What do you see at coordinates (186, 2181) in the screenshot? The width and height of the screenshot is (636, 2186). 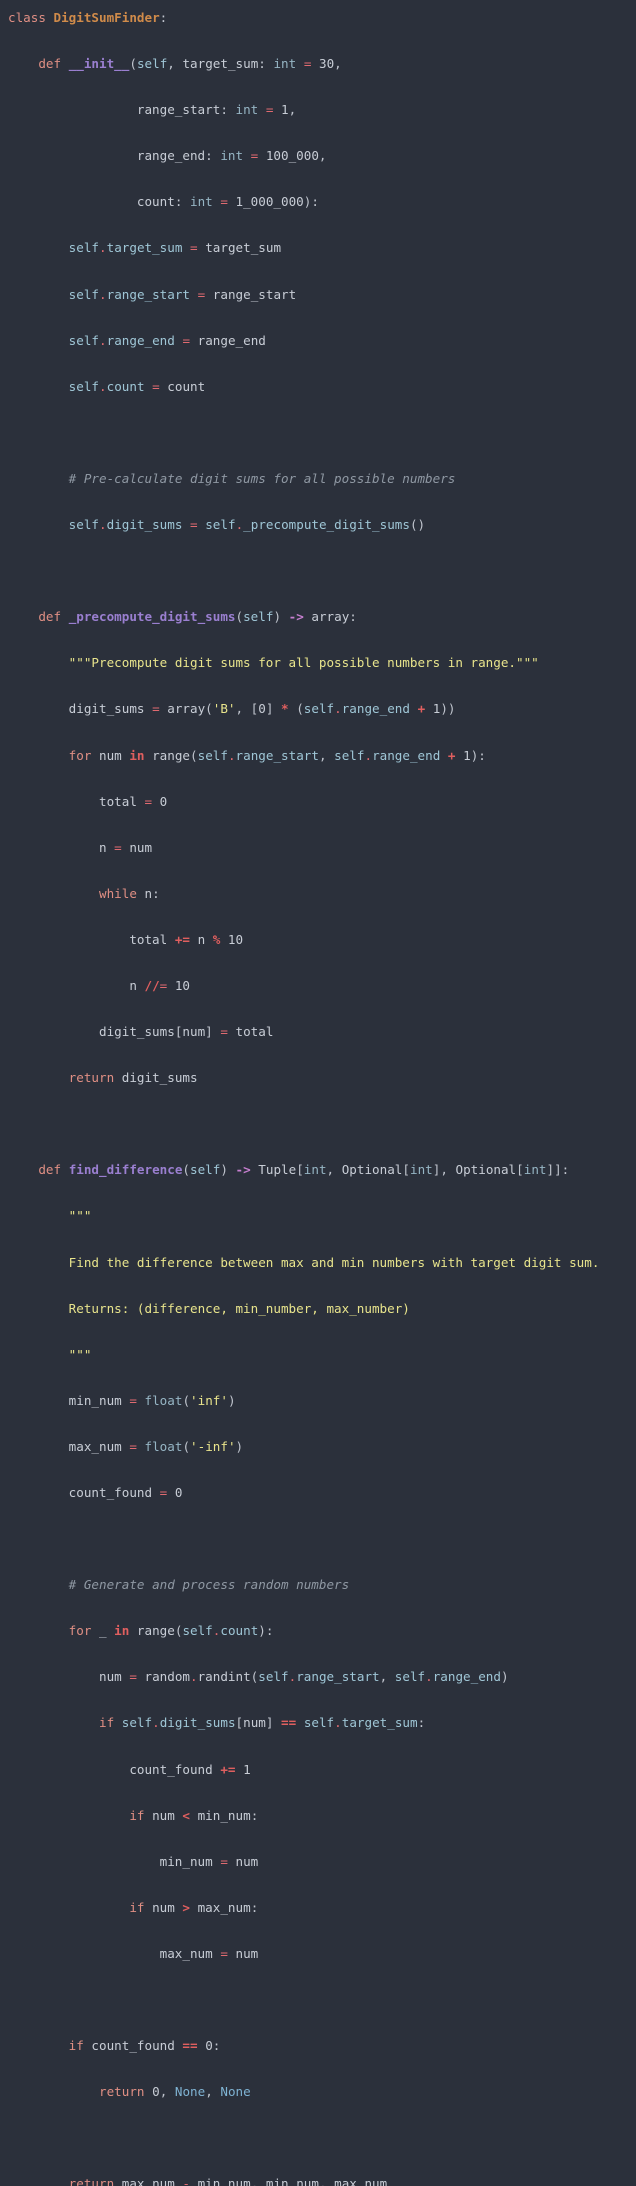 I see `code-token: -` at bounding box center [186, 2181].